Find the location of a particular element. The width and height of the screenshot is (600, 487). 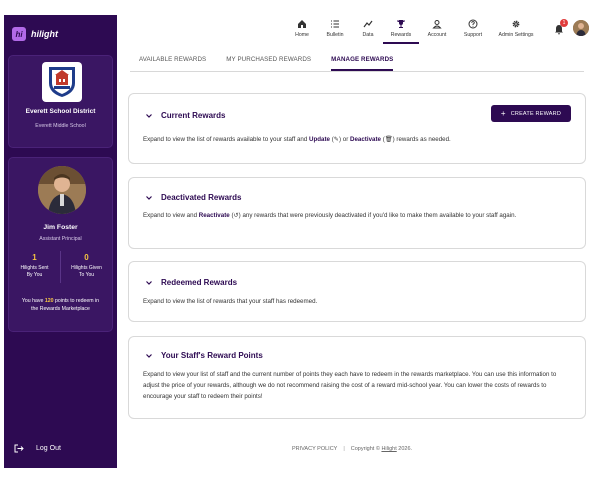

plus-icon: + is located at coordinates (503, 113).